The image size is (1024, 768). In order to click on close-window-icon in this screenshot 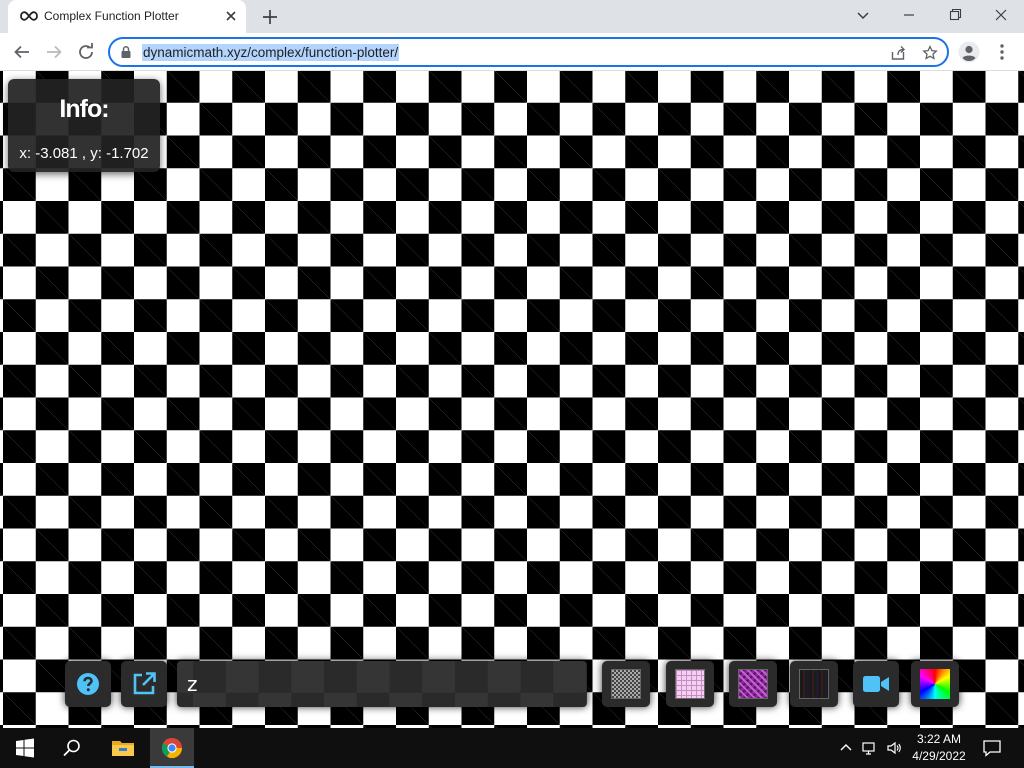, I will do `click(1001, 15)`.